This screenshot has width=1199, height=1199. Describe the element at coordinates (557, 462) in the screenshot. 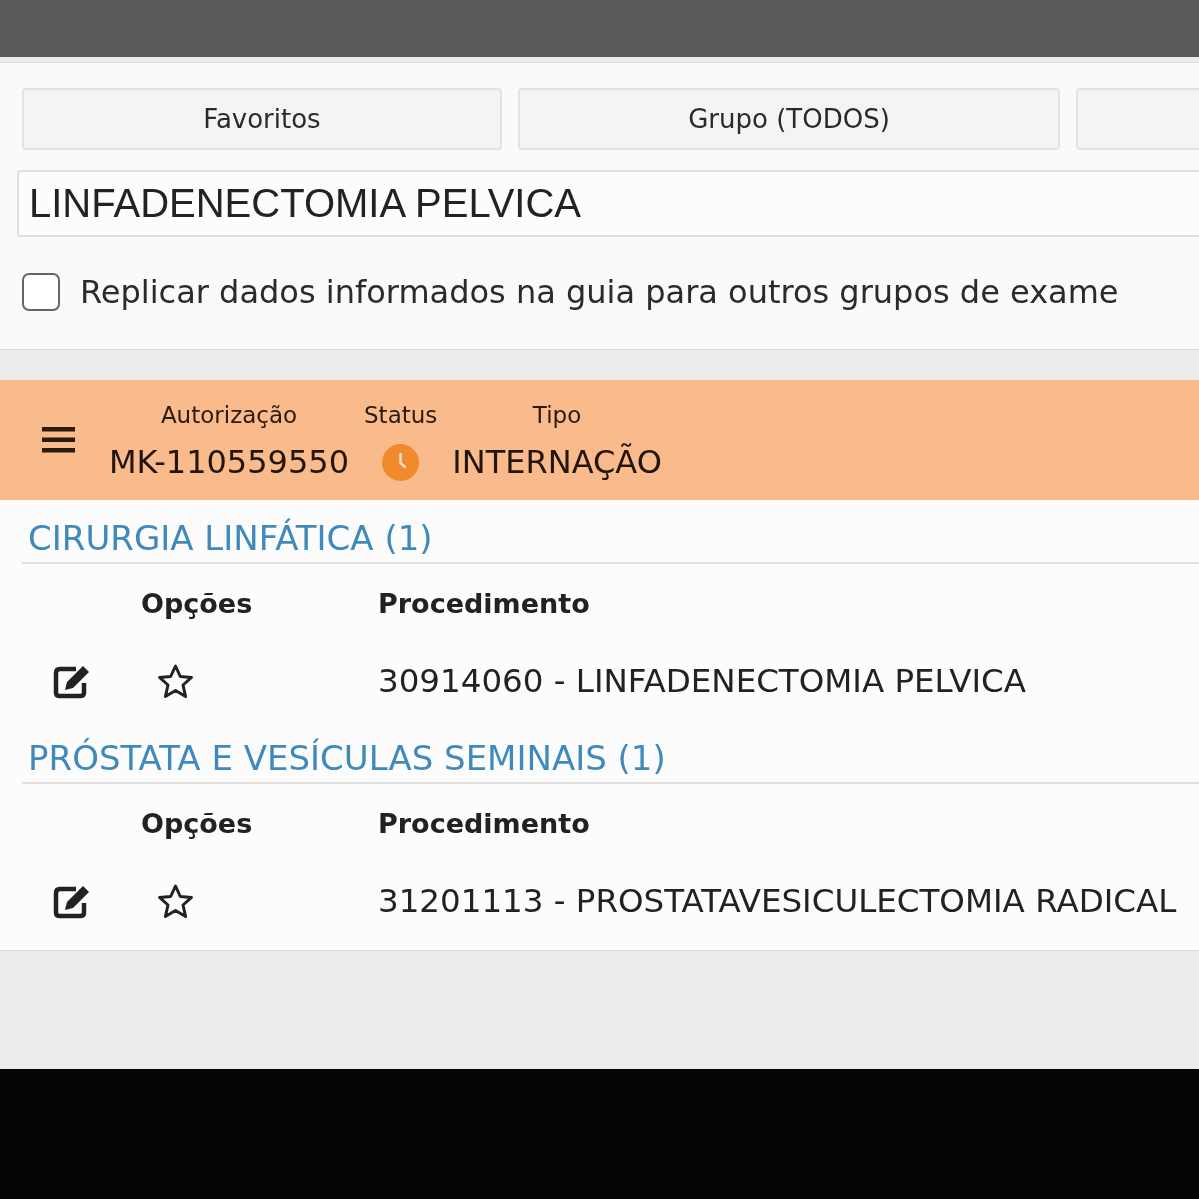

I see `field-value: INTERNAÇÃO` at that location.